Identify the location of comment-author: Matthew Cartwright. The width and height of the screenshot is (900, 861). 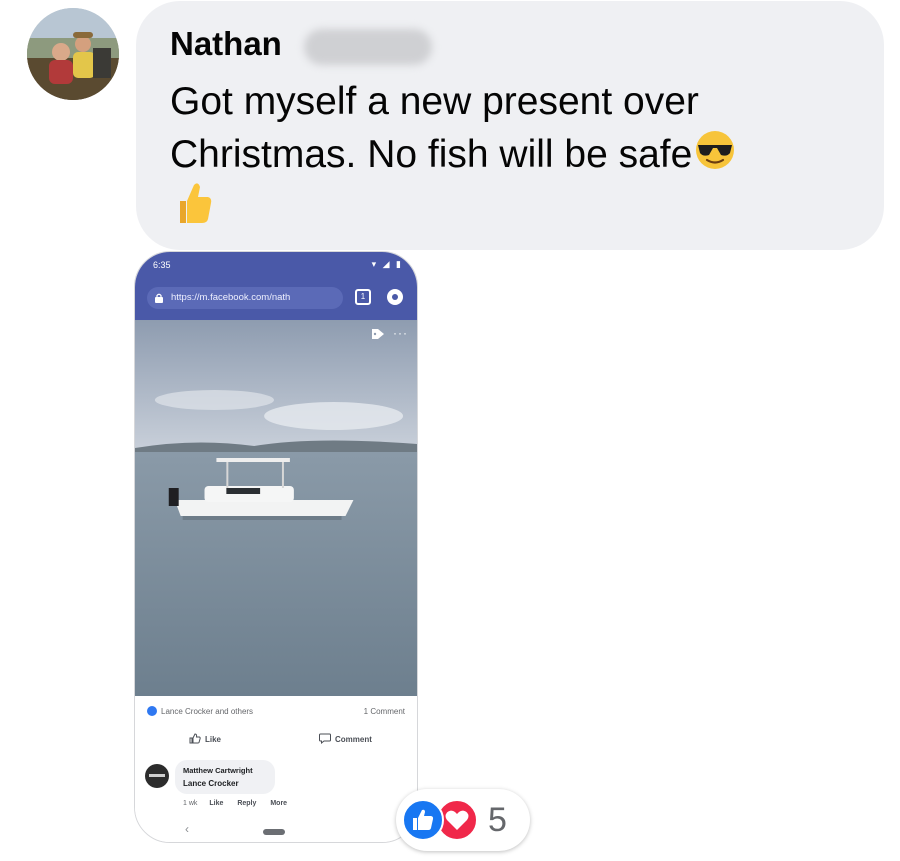
(218, 770).